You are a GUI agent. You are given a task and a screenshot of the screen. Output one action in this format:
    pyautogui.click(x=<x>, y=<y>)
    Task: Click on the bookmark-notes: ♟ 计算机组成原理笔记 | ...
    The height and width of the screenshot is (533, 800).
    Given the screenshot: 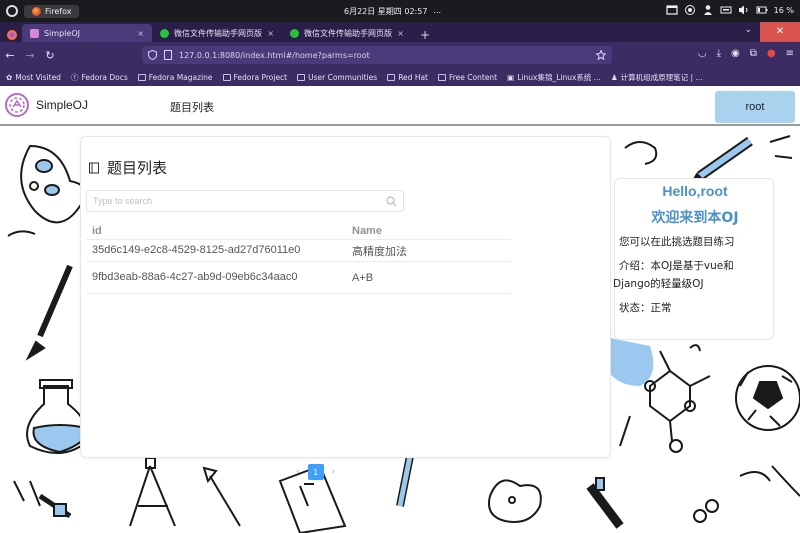 What is the action you would take?
    pyautogui.click(x=657, y=77)
    